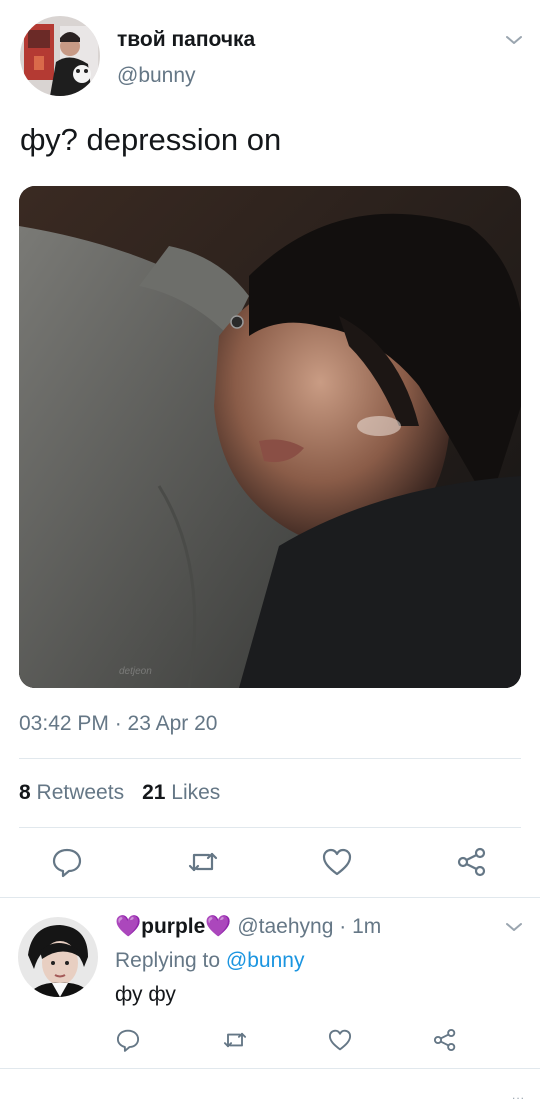  What do you see at coordinates (270, 1040) in the screenshot?
I see `reply-action-bar` at bounding box center [270, 1040].